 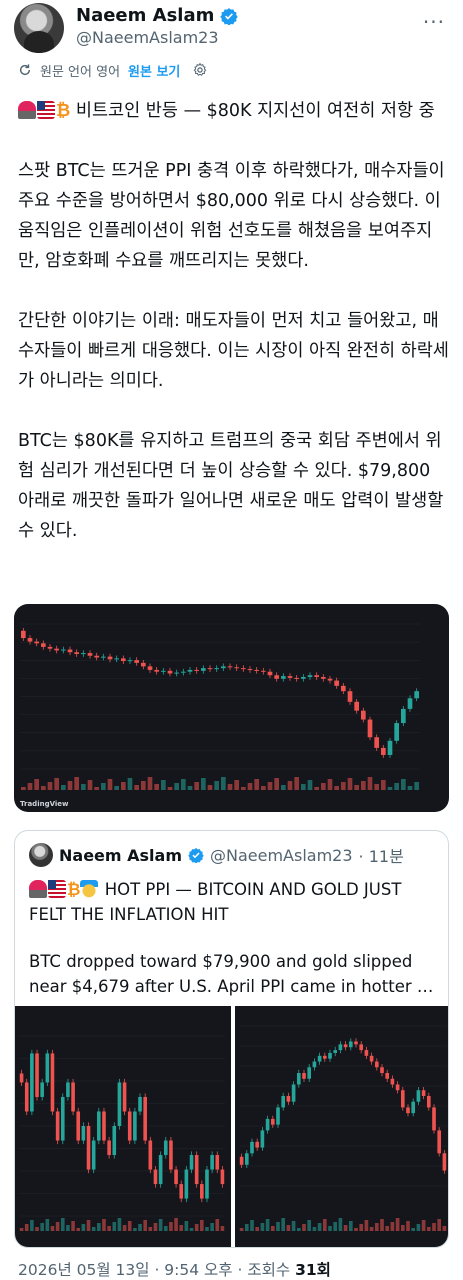 What do you see at coordinates (113, 70) in the screenshot?
I see `translation-bar: 원문 언어 영어 원본 보기` at bounding box center [113, 70].